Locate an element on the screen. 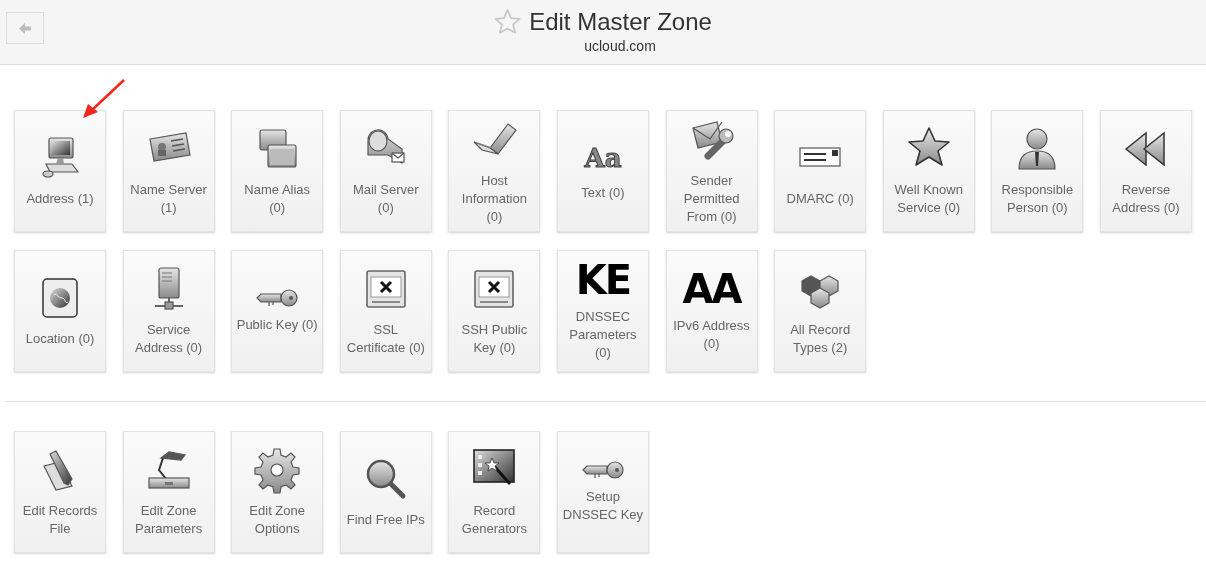 This screenshot has height=582, width=1206. favorite-star-icon is located at coordinates (508, 22).